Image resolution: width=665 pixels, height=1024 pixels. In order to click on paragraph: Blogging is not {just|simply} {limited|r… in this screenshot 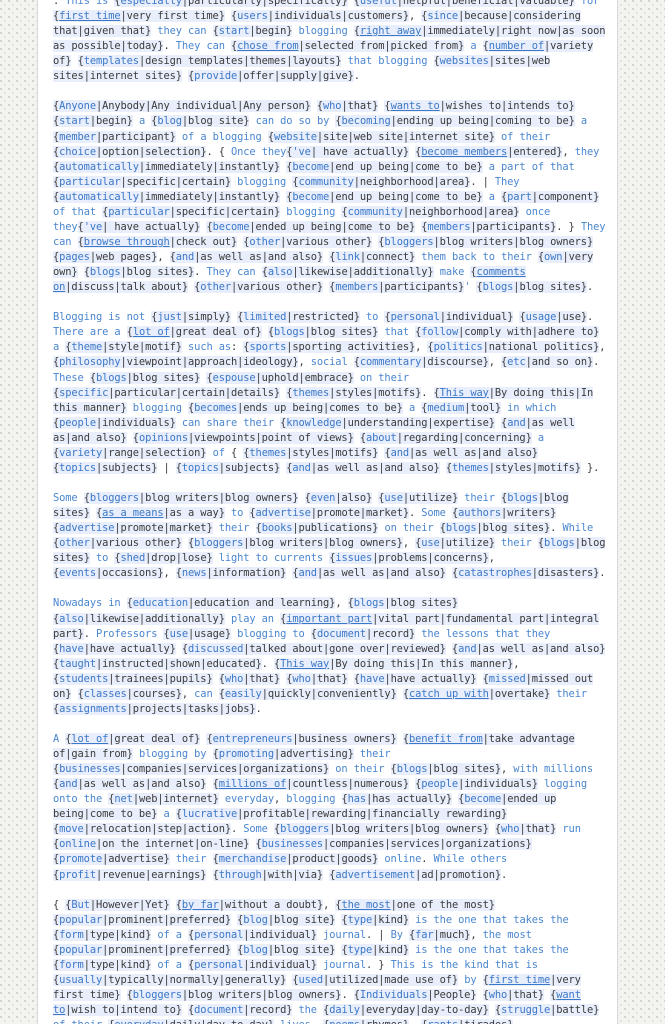, I will do `click(329, 393)`.